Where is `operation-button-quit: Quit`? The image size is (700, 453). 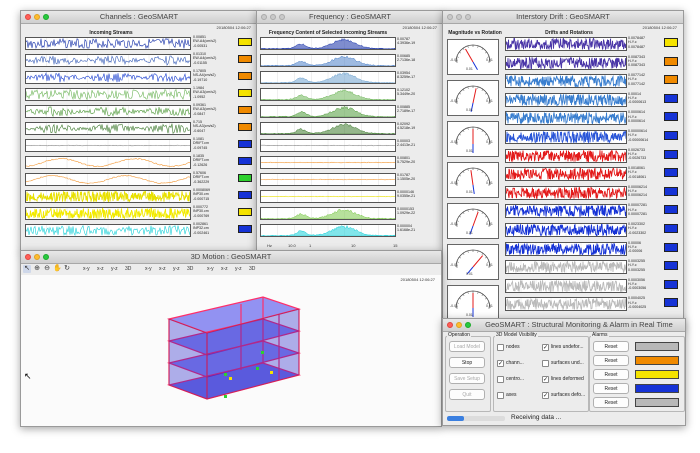
operation-button-quit: Quit is located at coordinates (467, 394).